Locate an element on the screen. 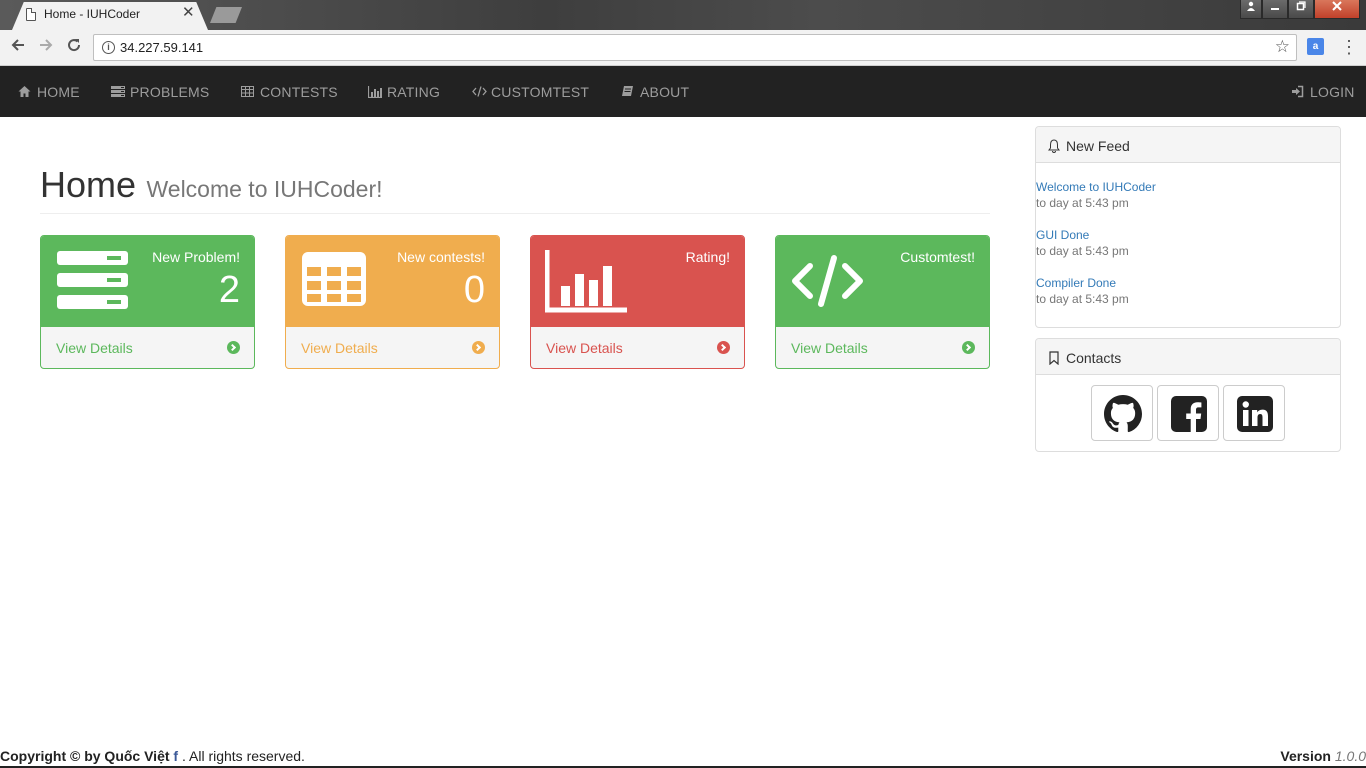  facebook-button is located at coordinates (1188, 413).